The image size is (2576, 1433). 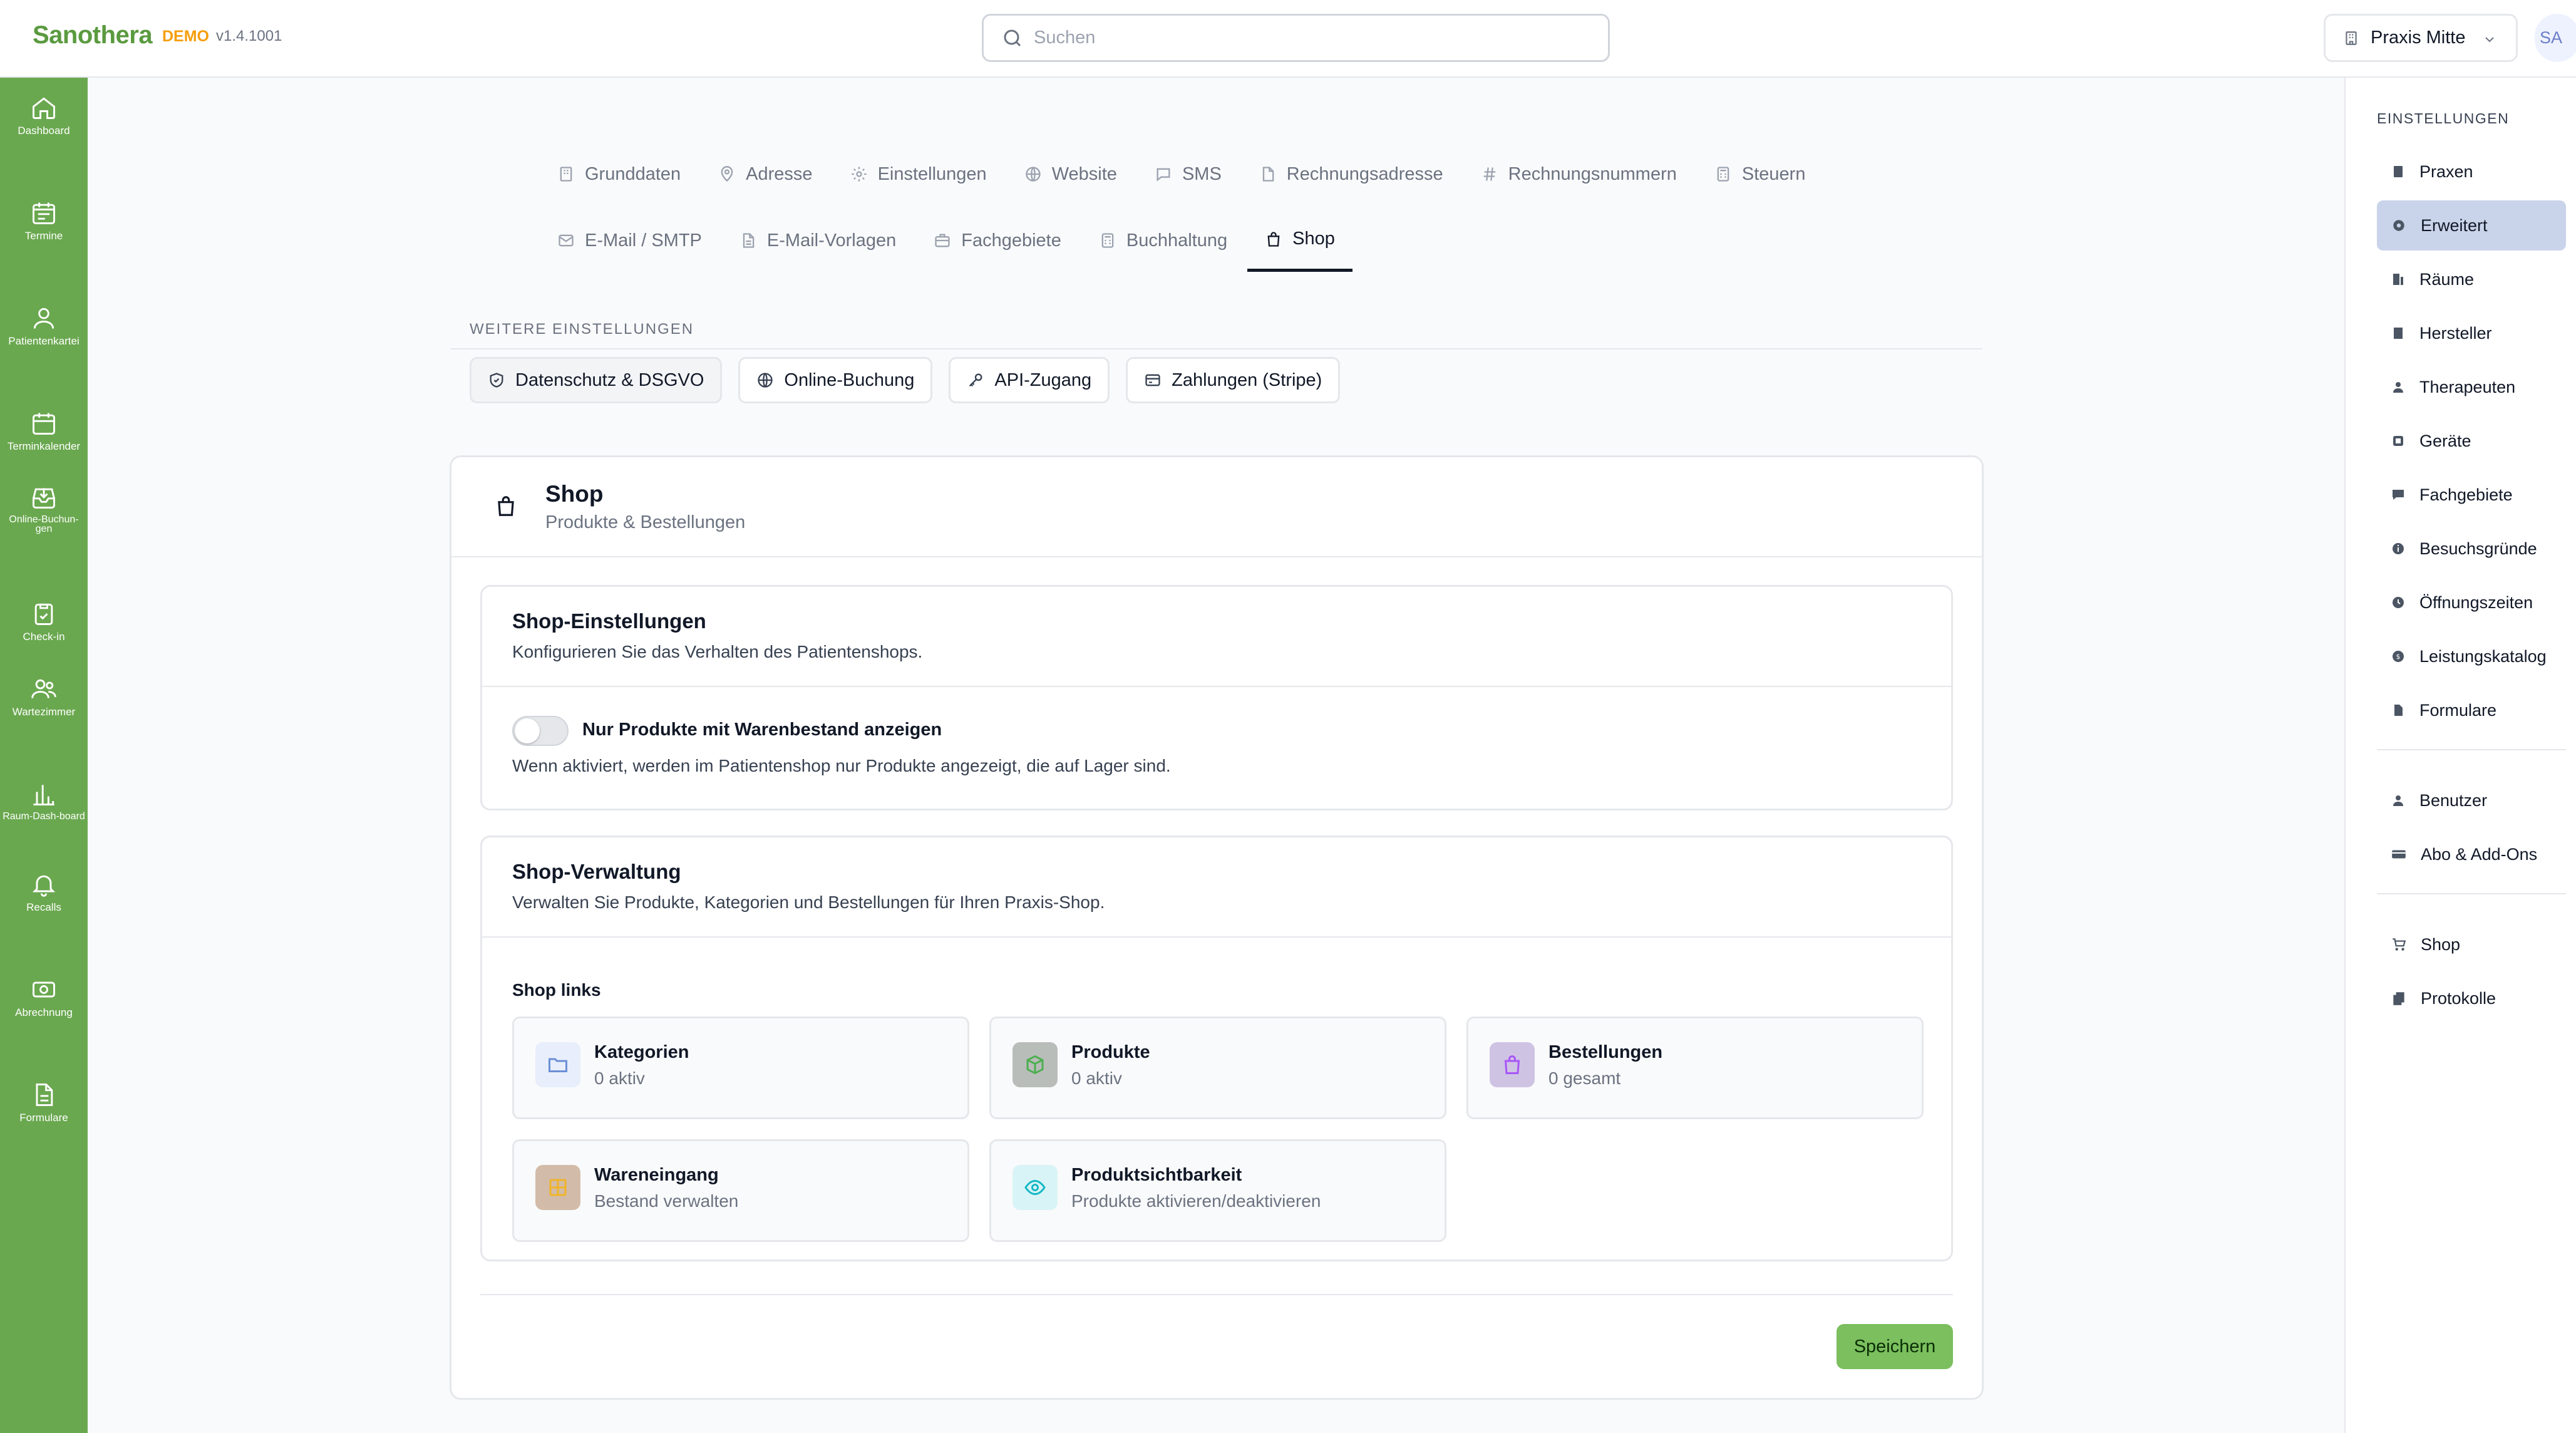 What do you see at coordinates (619, 1078) in the screenshot?
I see `tile-subtitle: 0 aktiv` at bounding box center [619, 1078].